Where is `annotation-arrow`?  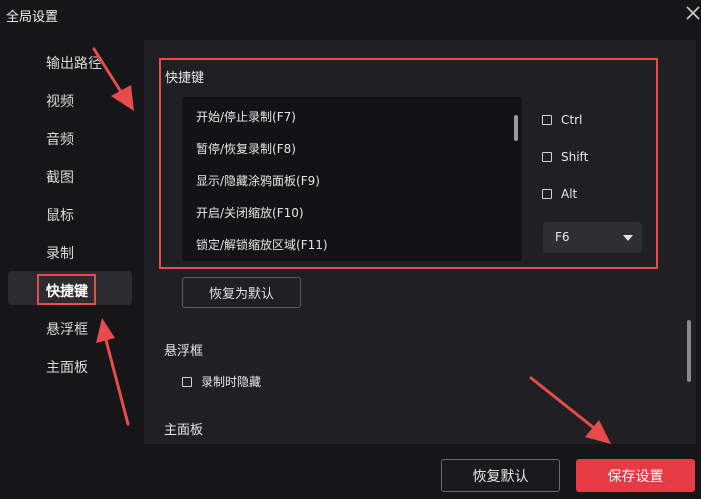
annotation-arrow is located at coordinates (113, 372).